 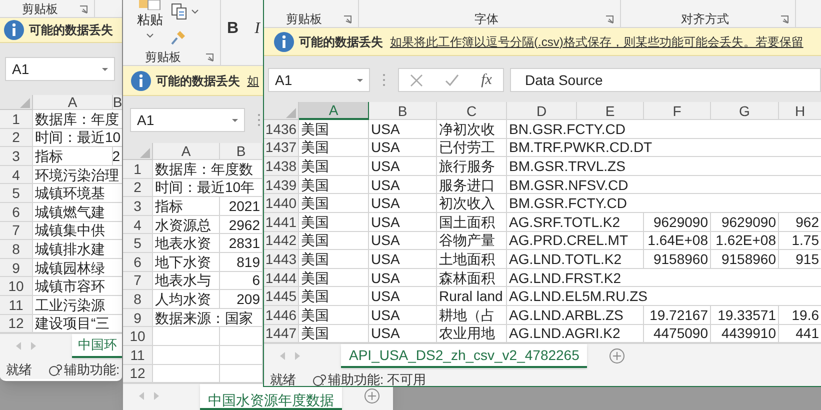 What do you see at coordinates (257, 29) in the screenshot?
I see `format-button: I` at bounding box center [257, 29].